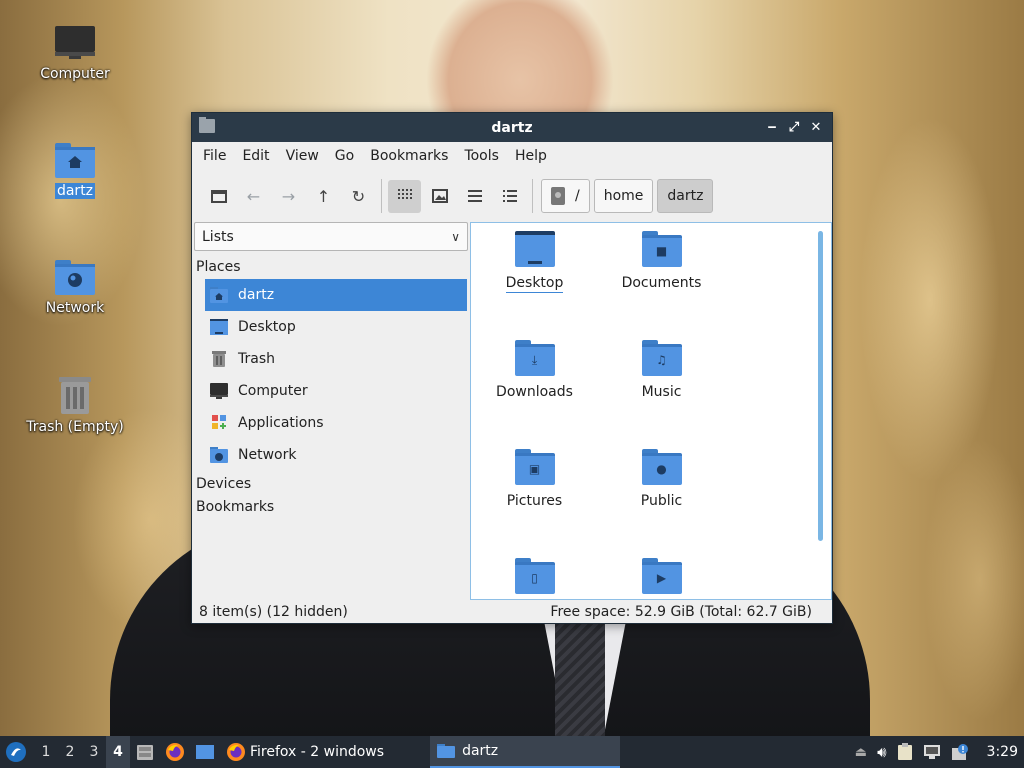  What do you see at coordinates (118, 752) in the screenshot?
I see `workspace-4: 4` at bounding box center [118, 752].